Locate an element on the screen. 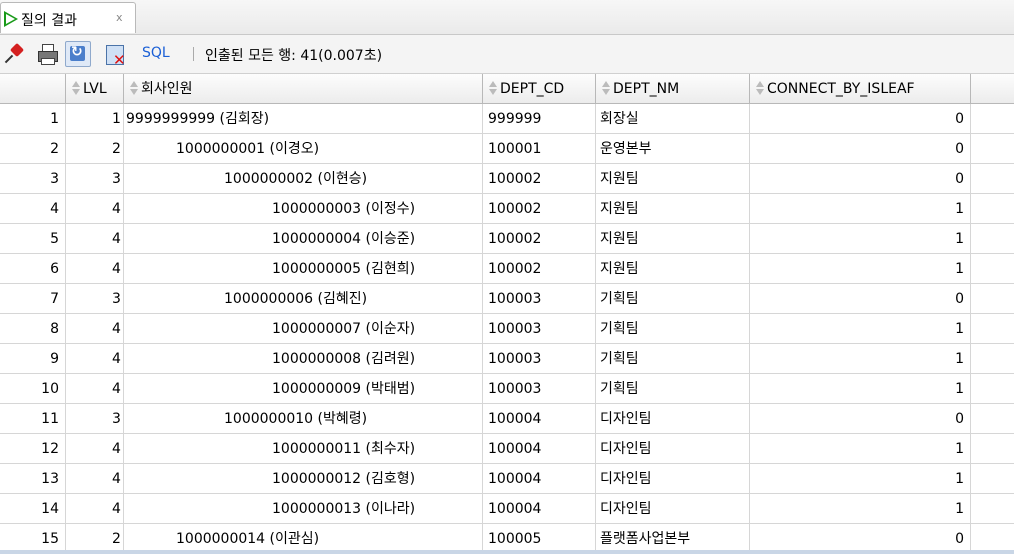  table-row: 13 4 1000000012 (김호형) 100004 디자인팀 1 is located at coordinates (507, 479).